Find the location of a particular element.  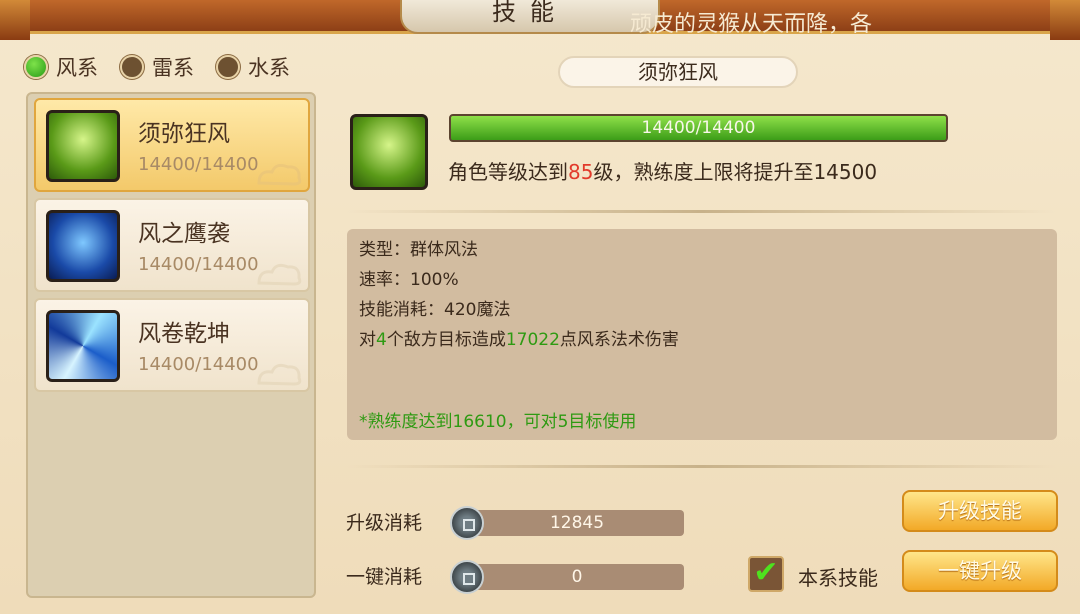

checkmark-icon: ✔ is located at coordinates (766, 572).